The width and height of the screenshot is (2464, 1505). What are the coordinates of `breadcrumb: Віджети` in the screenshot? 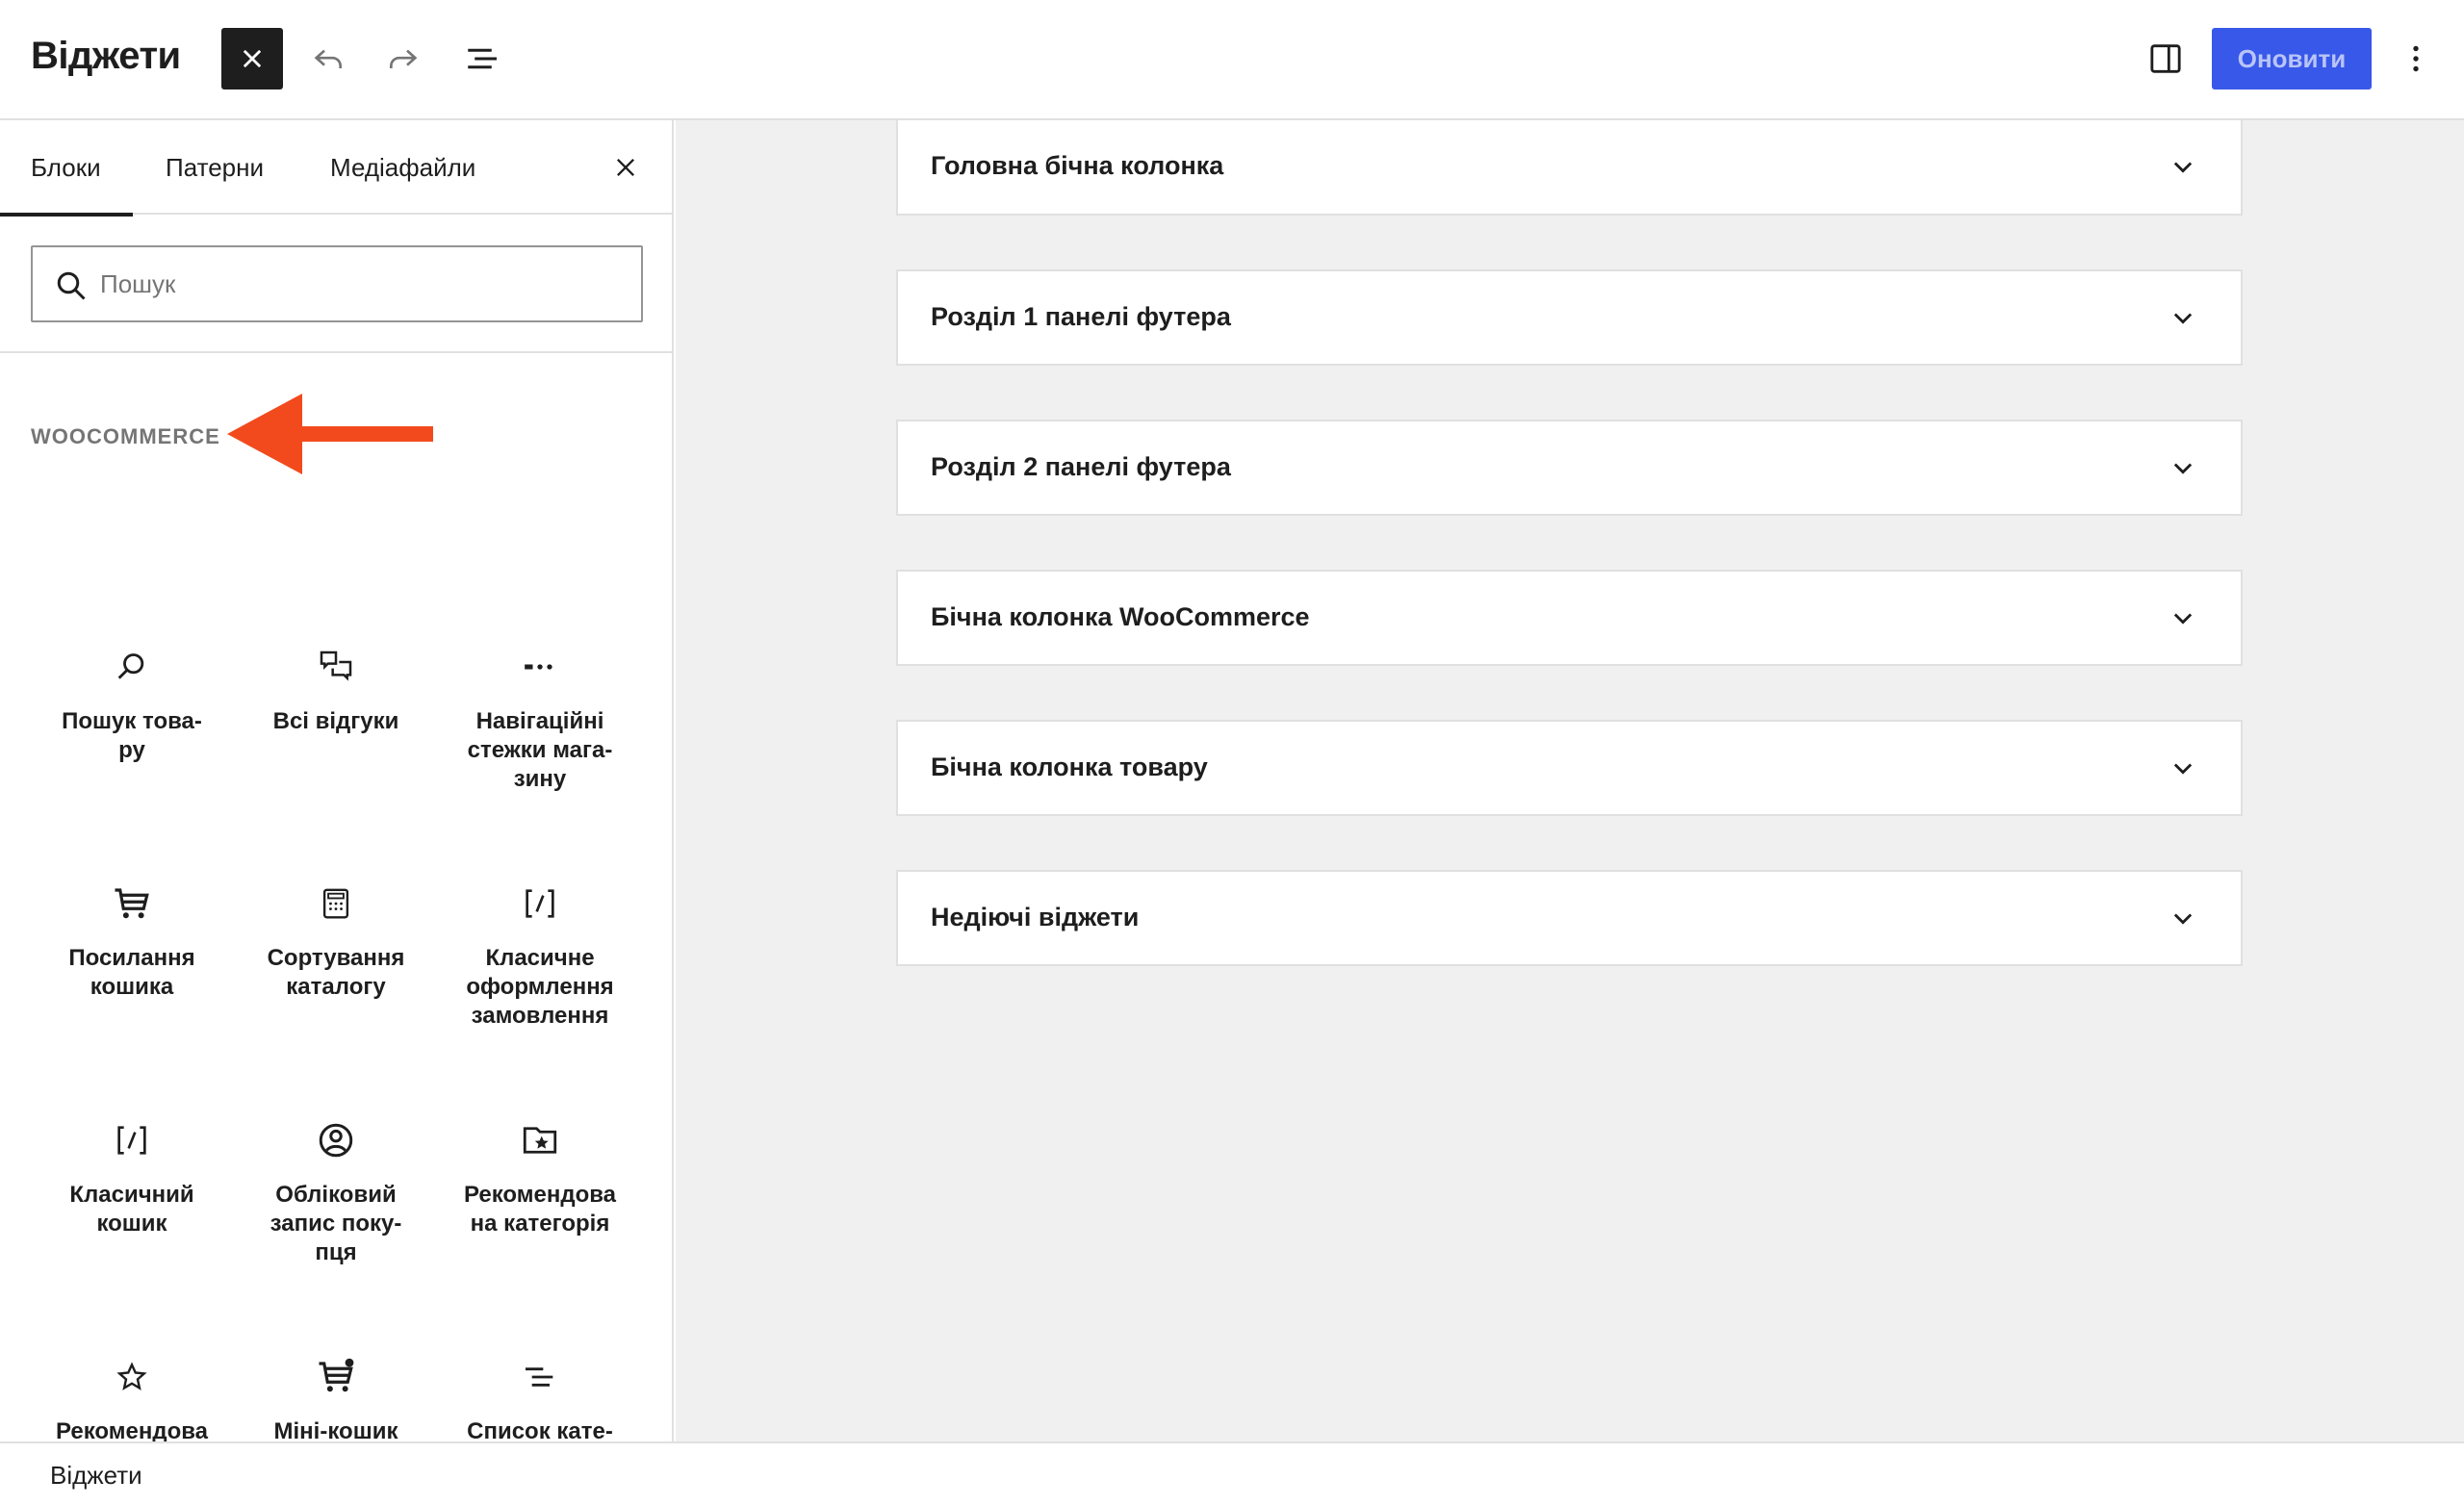 It's located at (96, 1476).